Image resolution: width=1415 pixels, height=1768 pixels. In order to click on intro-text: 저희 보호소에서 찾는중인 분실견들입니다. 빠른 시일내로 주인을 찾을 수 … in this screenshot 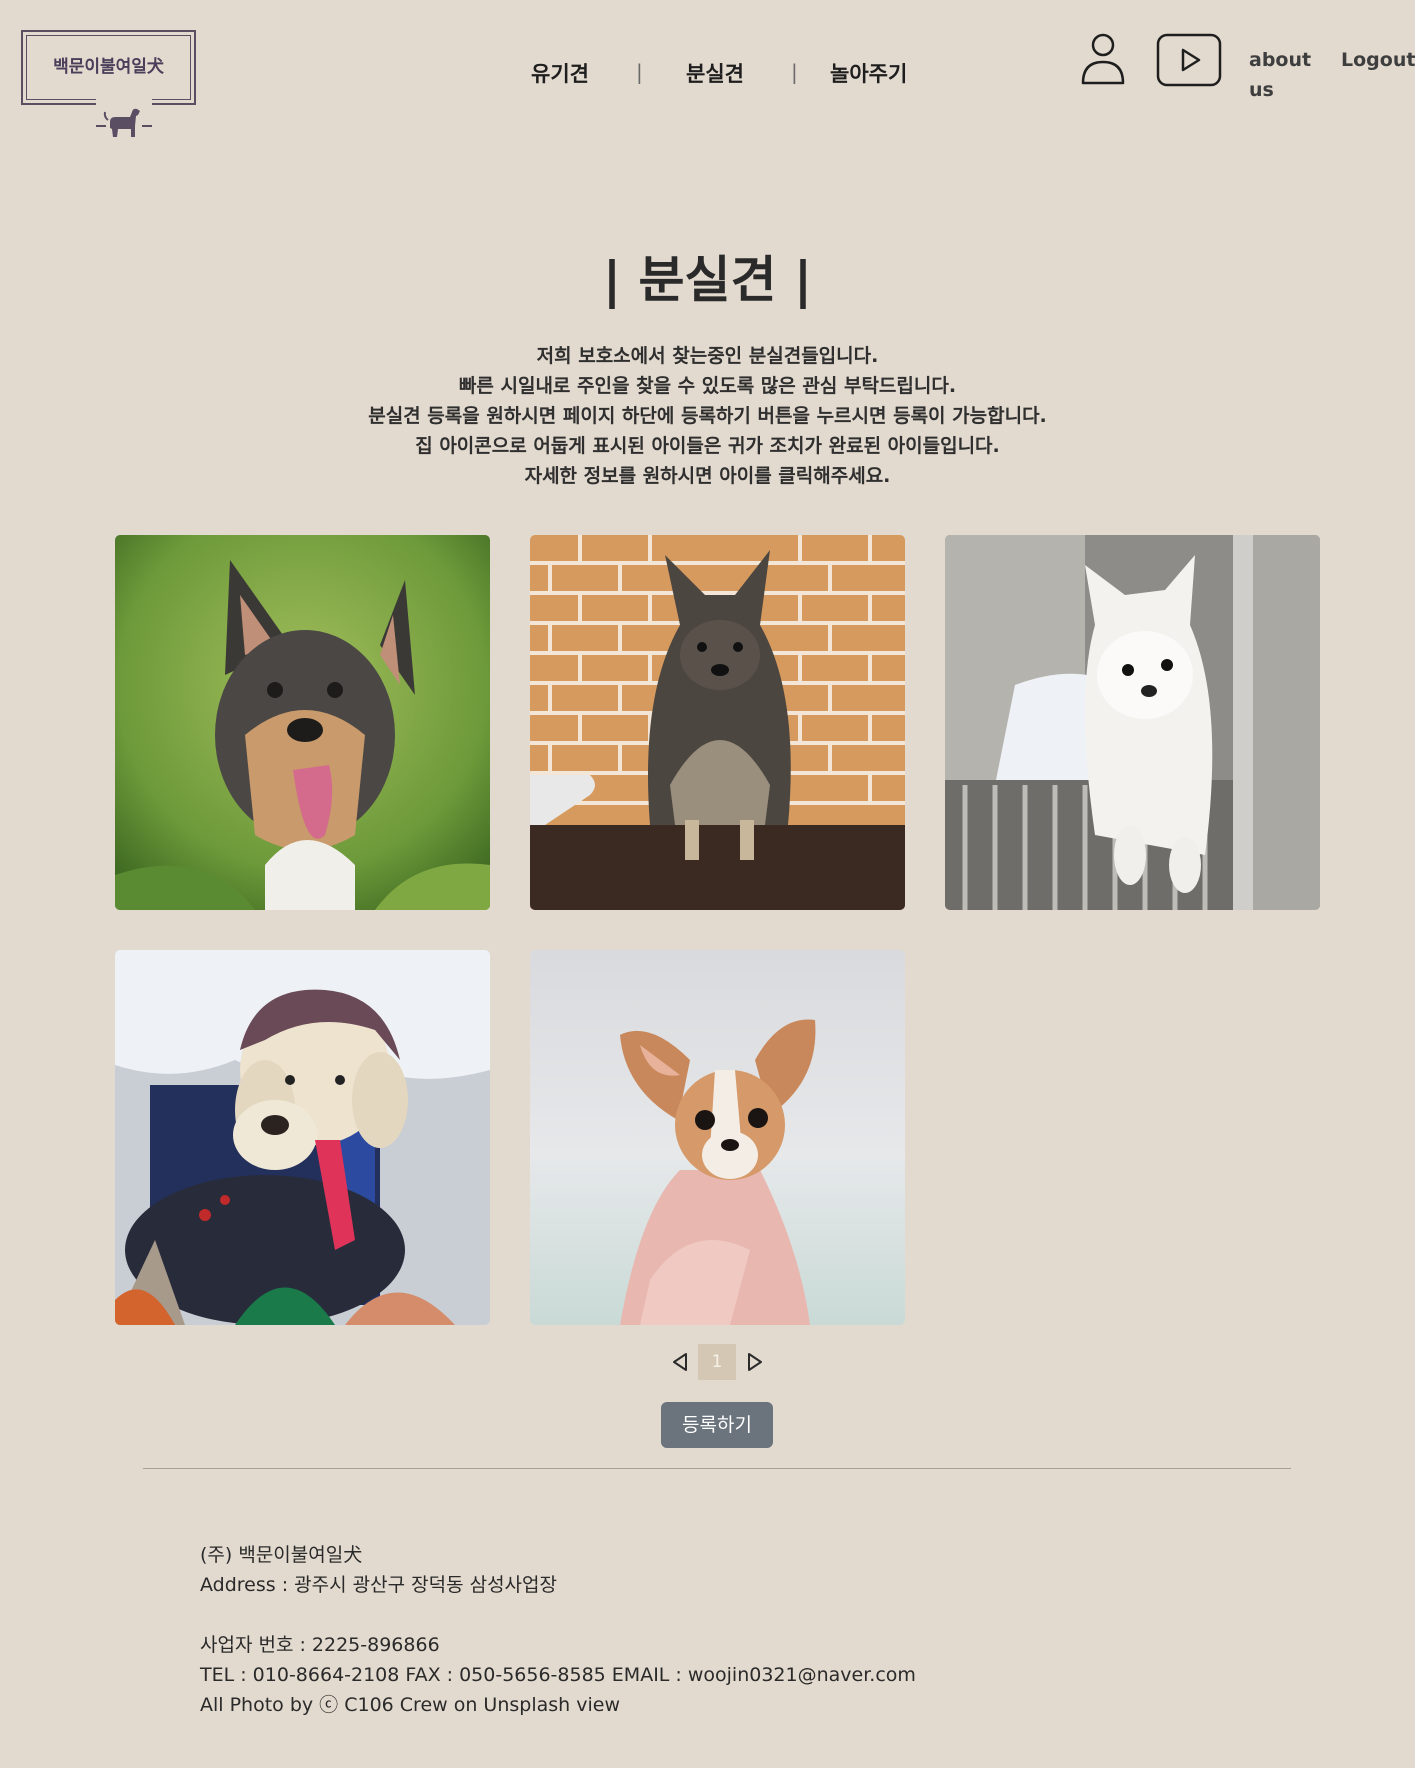, I will do `click(707, 416)`.